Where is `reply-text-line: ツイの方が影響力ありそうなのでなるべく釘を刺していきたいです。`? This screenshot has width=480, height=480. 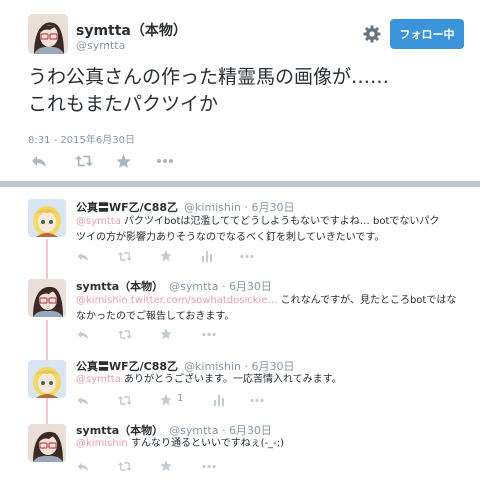
reply-text-line: ツイの方が影響力ありそうなのでなるべく釘を刺していきたいです。 is located at coordinates (272, 238).